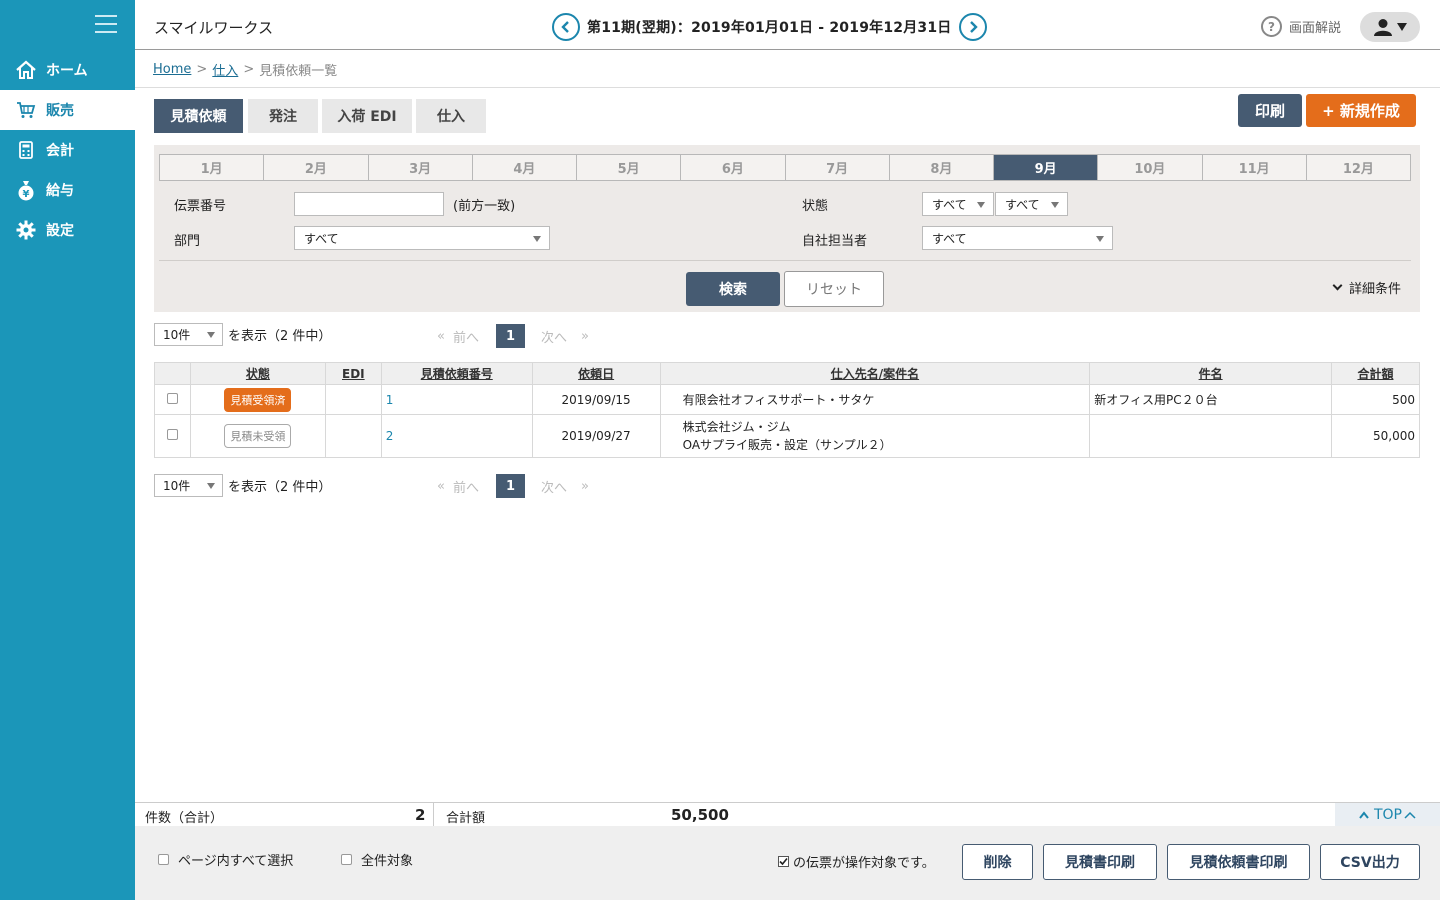 This screenshot has height=900, width=1440. Describe the element at coordinates (198, 116) in the screenshot. I see `tab-estimate-request: 見積依頼` at that location.